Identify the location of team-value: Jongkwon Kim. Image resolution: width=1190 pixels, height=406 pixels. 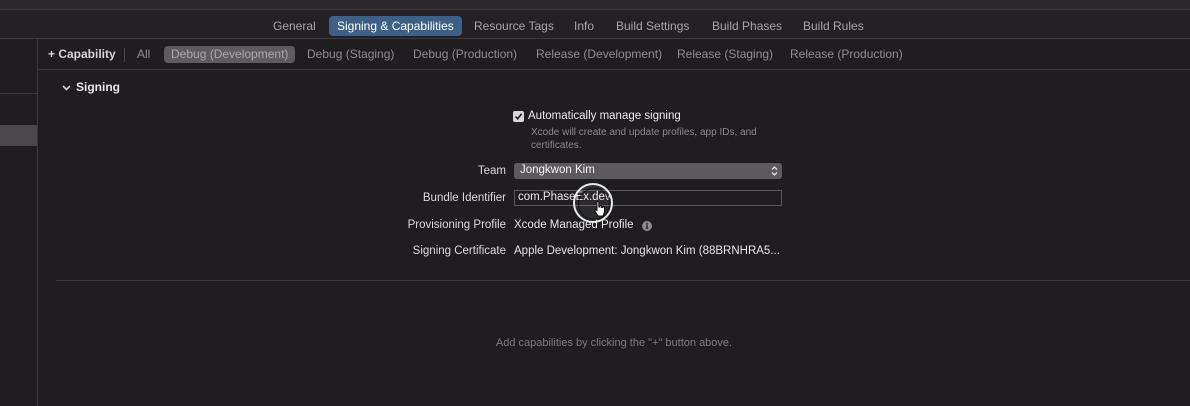
(557, 170).